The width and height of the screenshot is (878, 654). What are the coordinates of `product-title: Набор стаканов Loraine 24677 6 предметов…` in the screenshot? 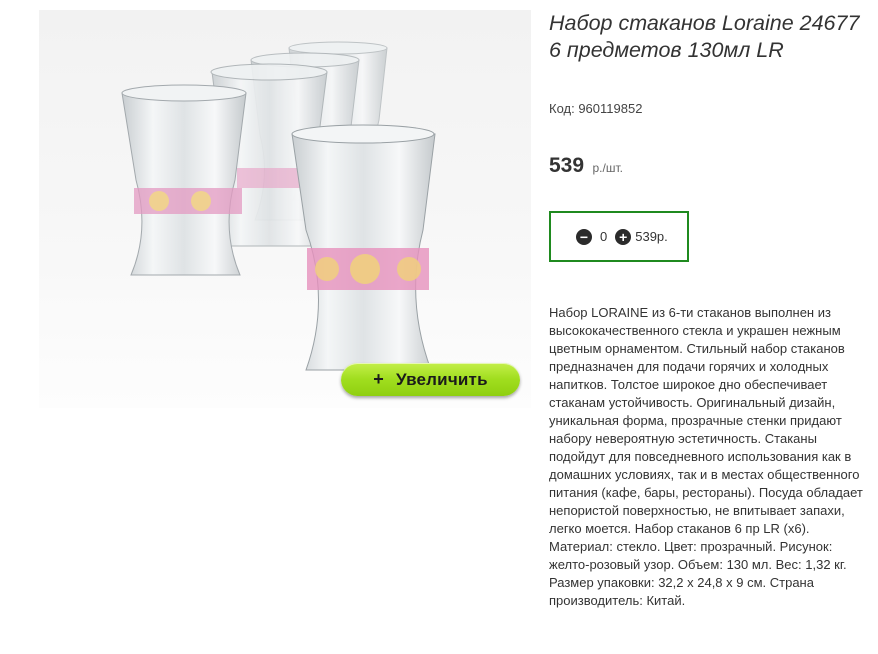 It's located at (704, 36).